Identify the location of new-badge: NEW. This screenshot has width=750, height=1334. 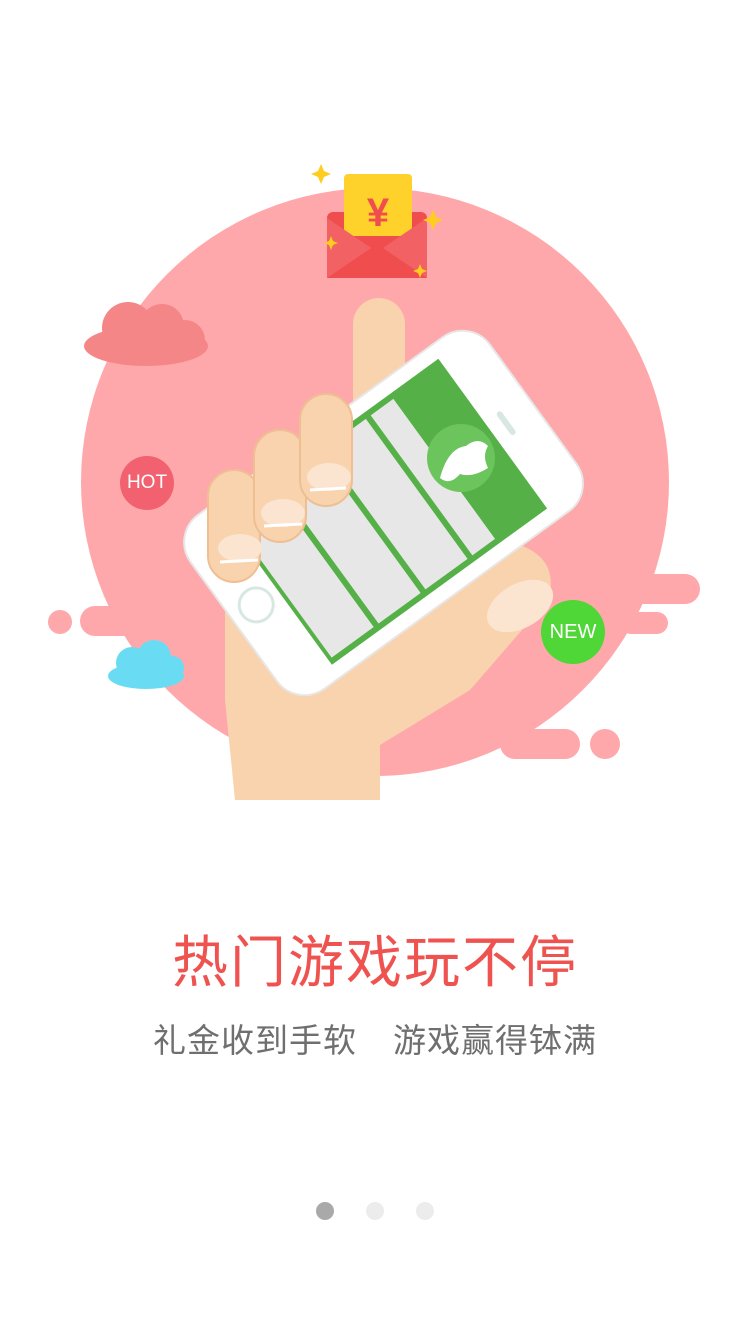
(573, 632).